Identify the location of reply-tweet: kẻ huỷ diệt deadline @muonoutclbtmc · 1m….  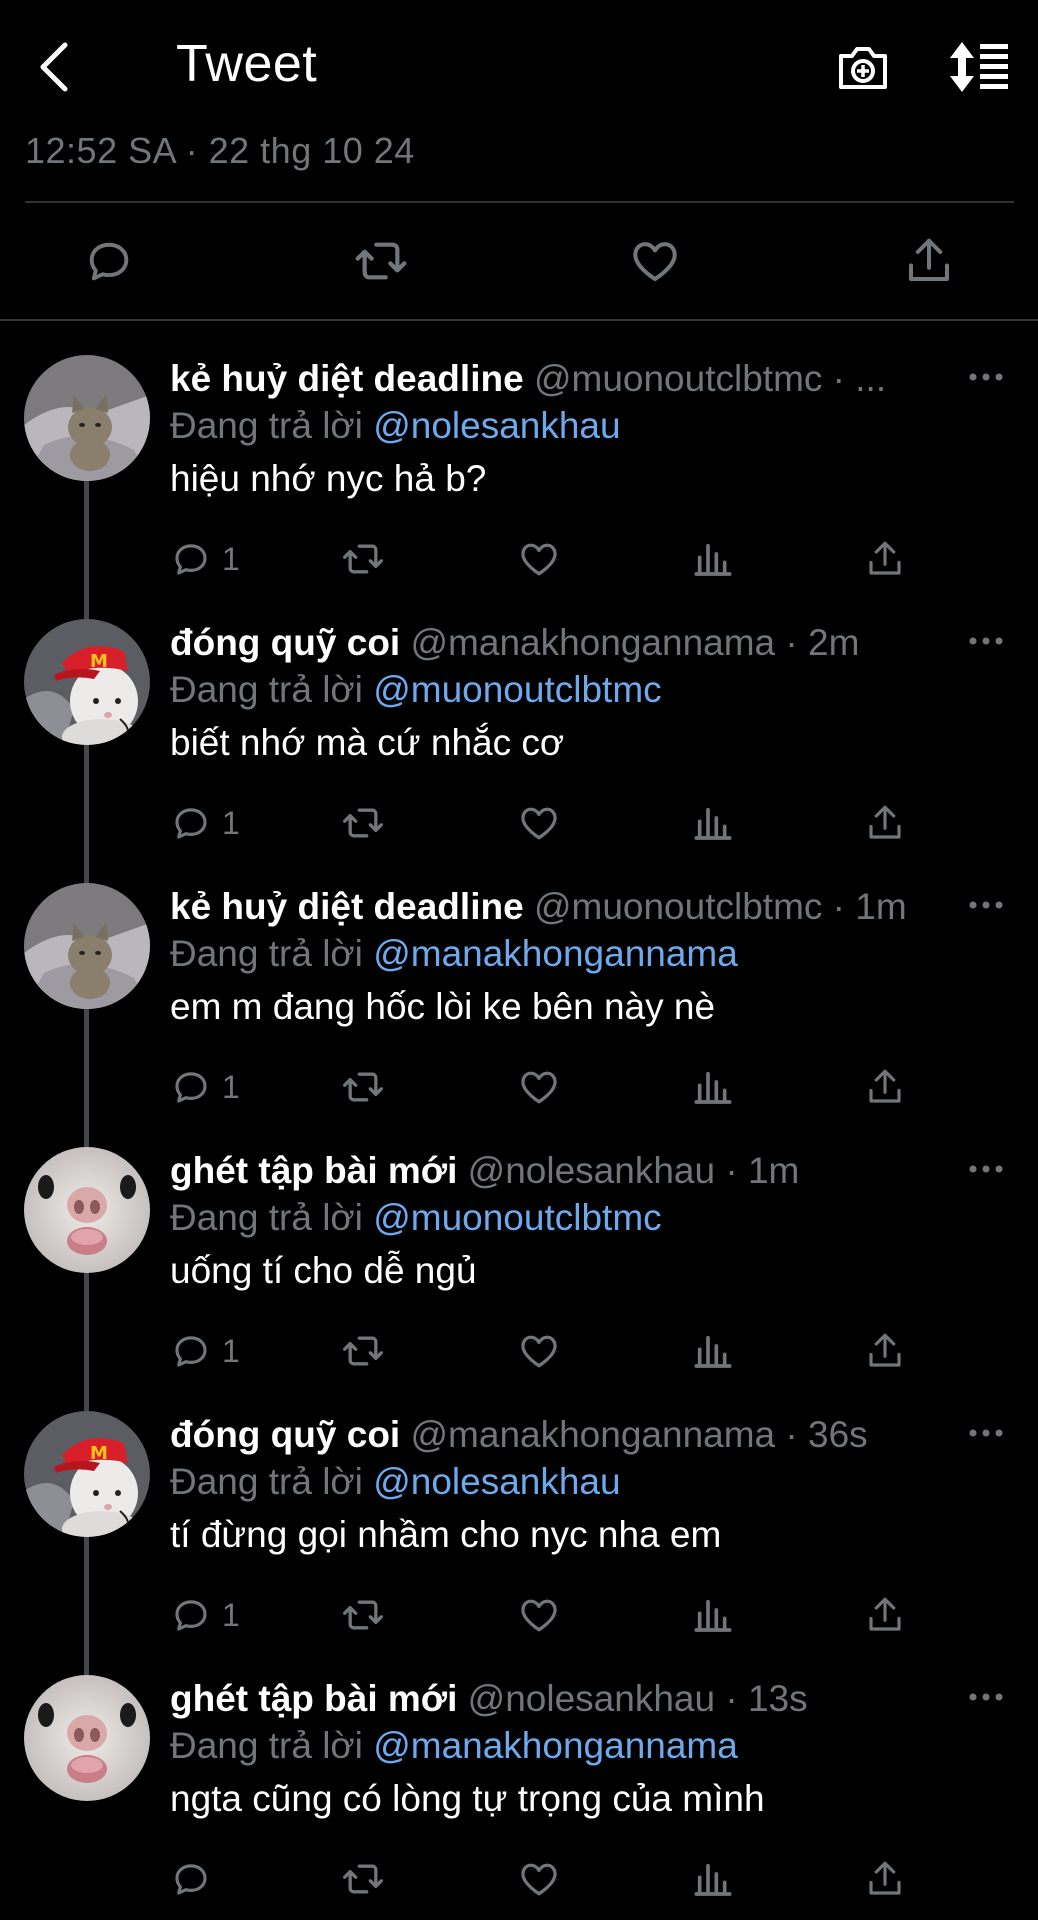
(519, 1015).